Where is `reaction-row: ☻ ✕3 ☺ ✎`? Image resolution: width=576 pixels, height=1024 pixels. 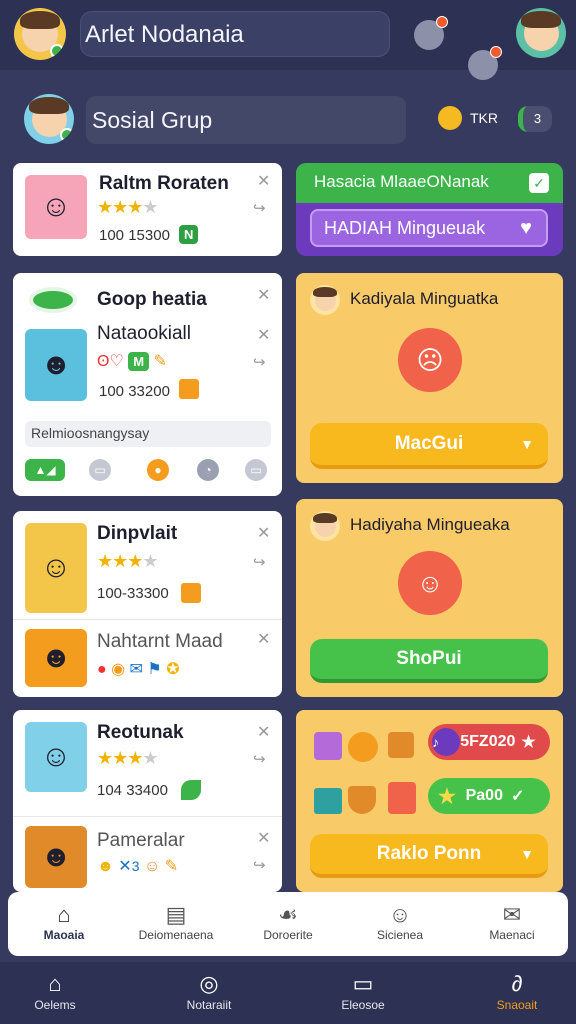
reaction-row: ☻ ✕3 ☺ ✎ is located at coordinates (138, 866).